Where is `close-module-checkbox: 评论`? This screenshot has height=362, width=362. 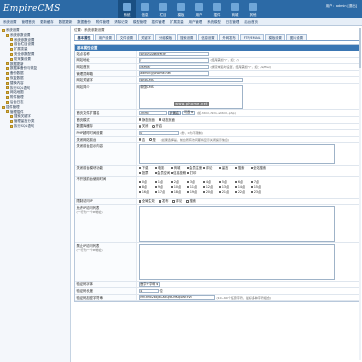 close-module-checkbox: 评论 is located at coordinates (209, 168).